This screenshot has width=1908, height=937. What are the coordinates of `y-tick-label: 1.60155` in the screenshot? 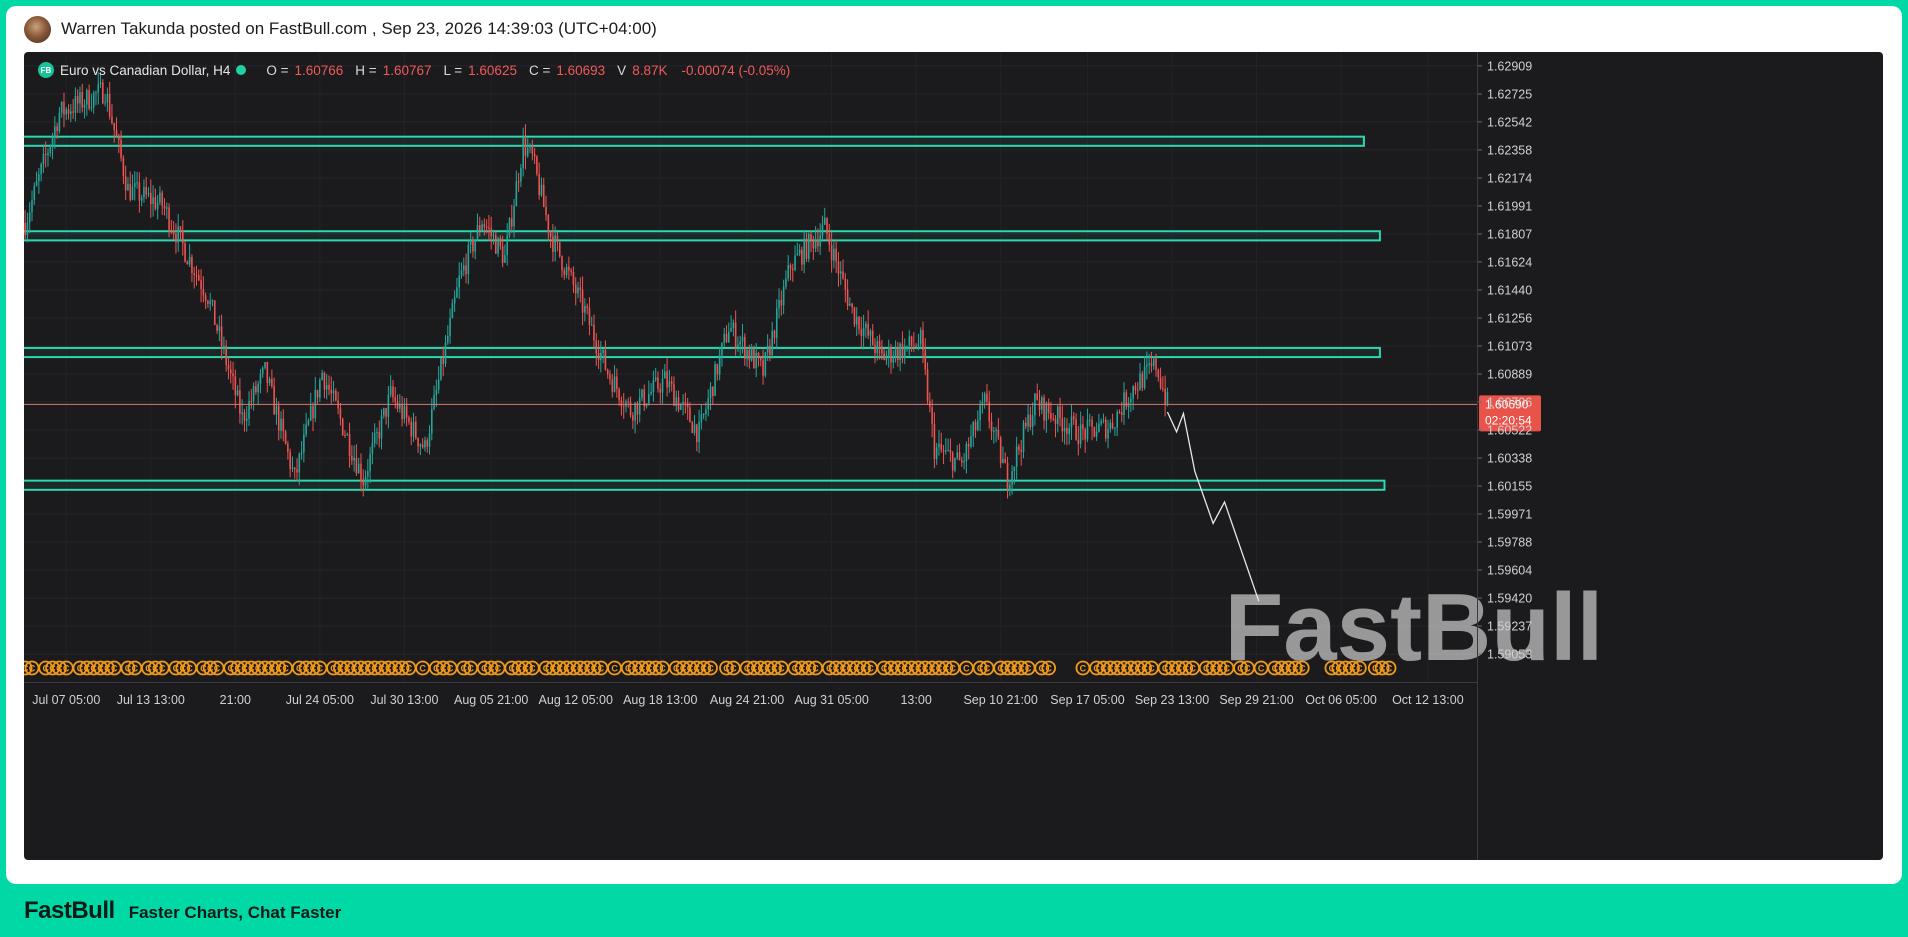 It's located at (1509, 486).